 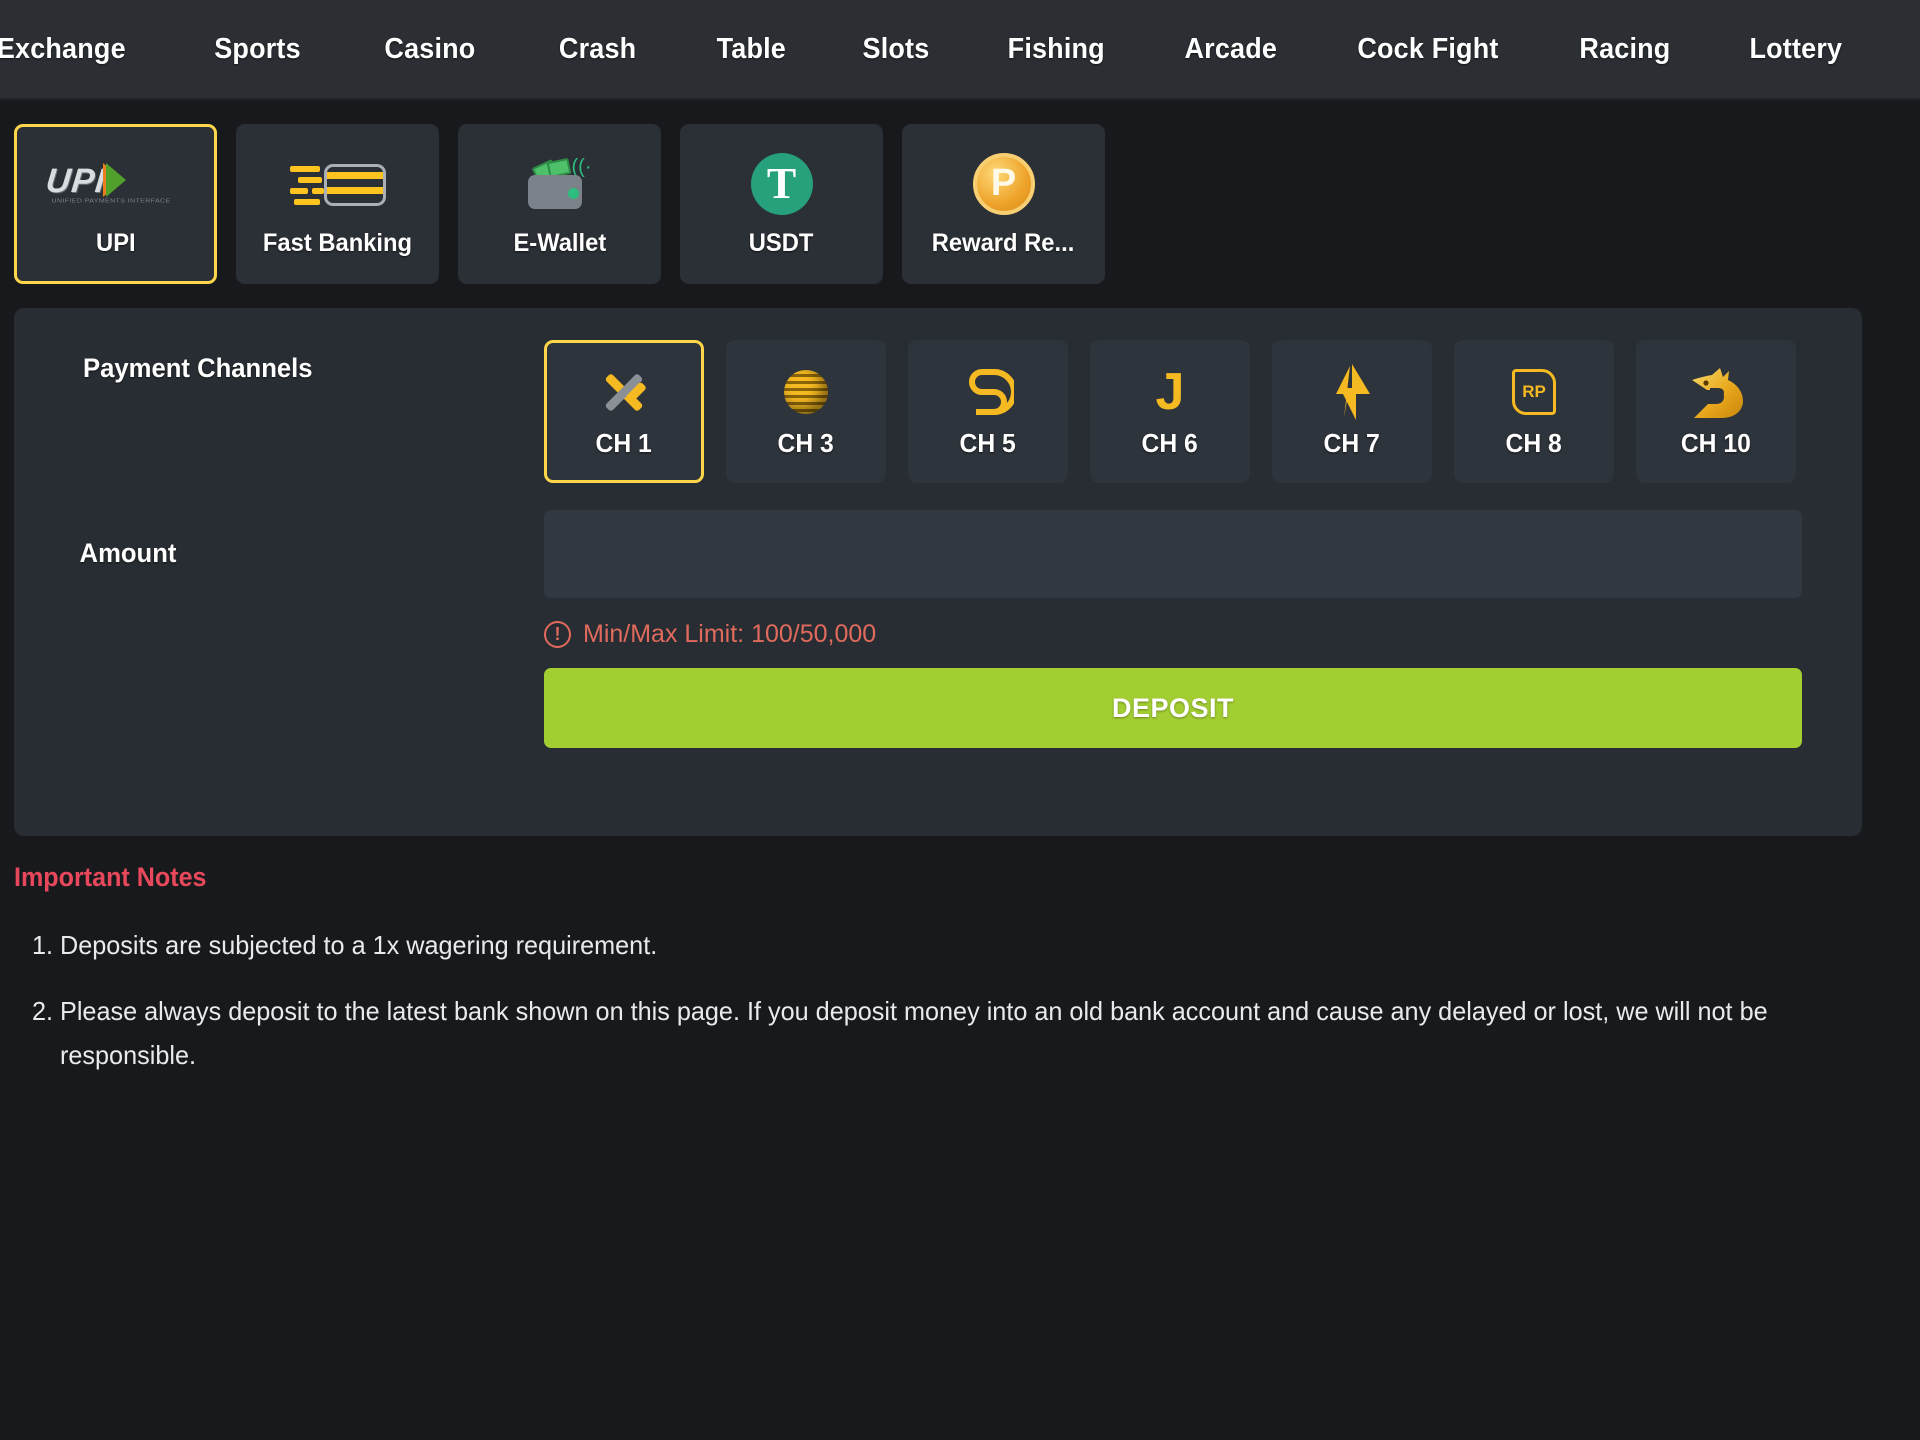 I want to click on payment-method-label: Fast Banking, so click(x=337, y=242).